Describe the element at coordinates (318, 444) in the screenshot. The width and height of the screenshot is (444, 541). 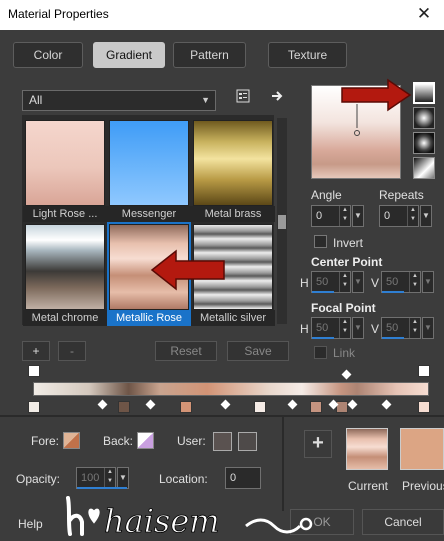
I see `add-to-swatches-button: +` at that location.